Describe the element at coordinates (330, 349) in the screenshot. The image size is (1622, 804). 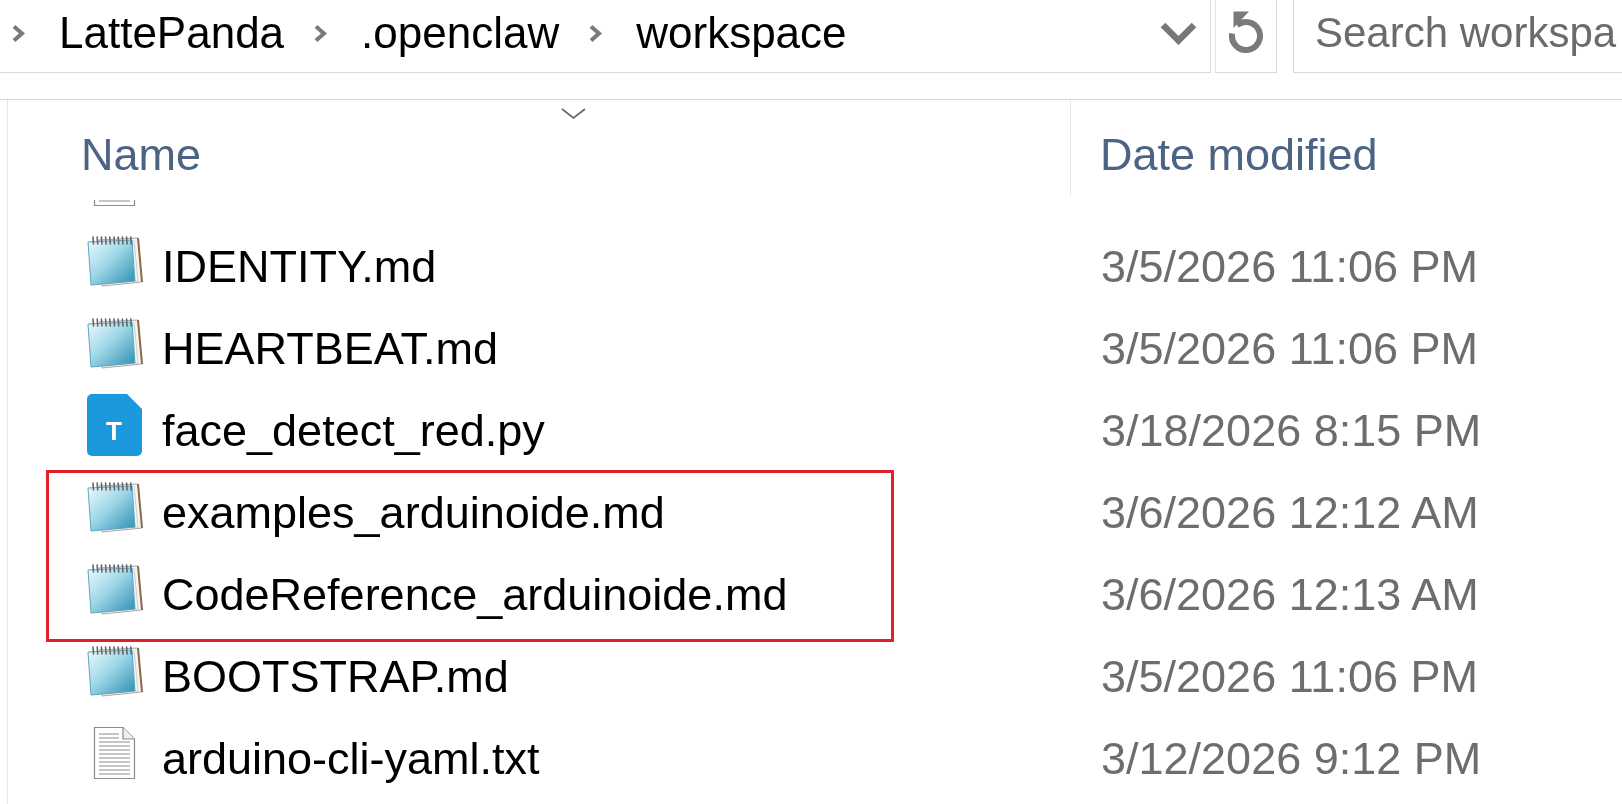
I see `file-name: HEARTBEAT.md` at that location.